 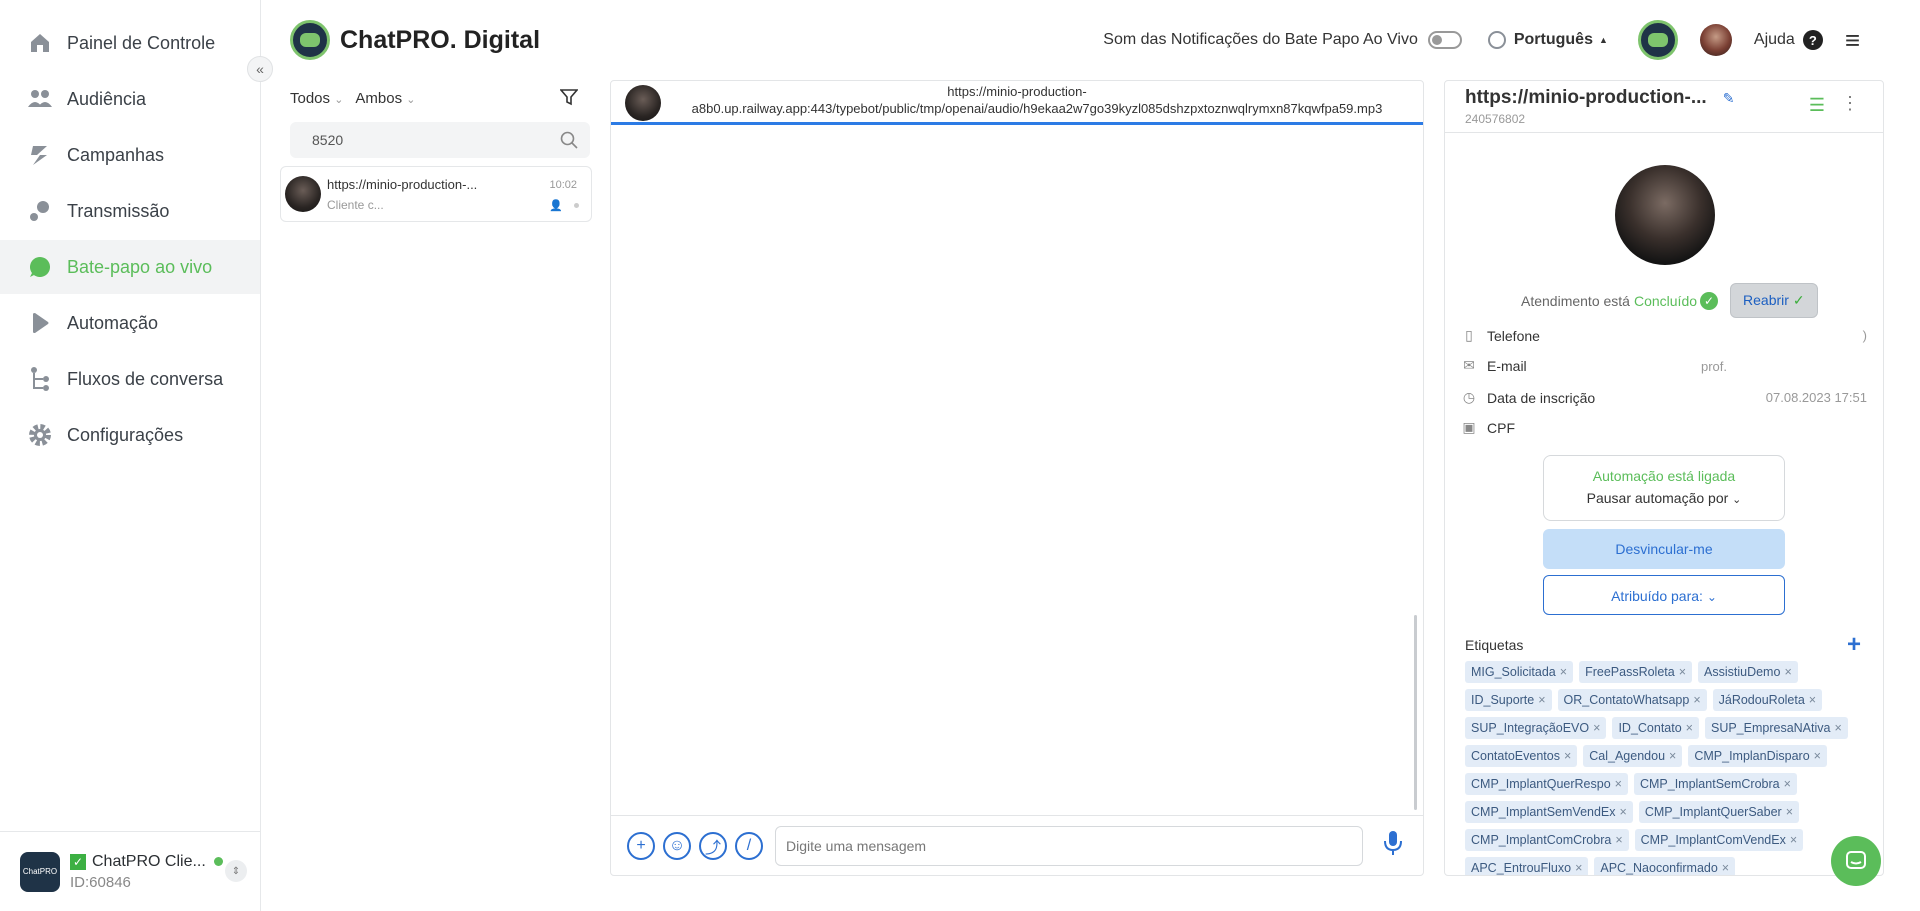 I want to click on tag-chip: APC_EntrouFluxo ×, so click(x=1527, y=866).